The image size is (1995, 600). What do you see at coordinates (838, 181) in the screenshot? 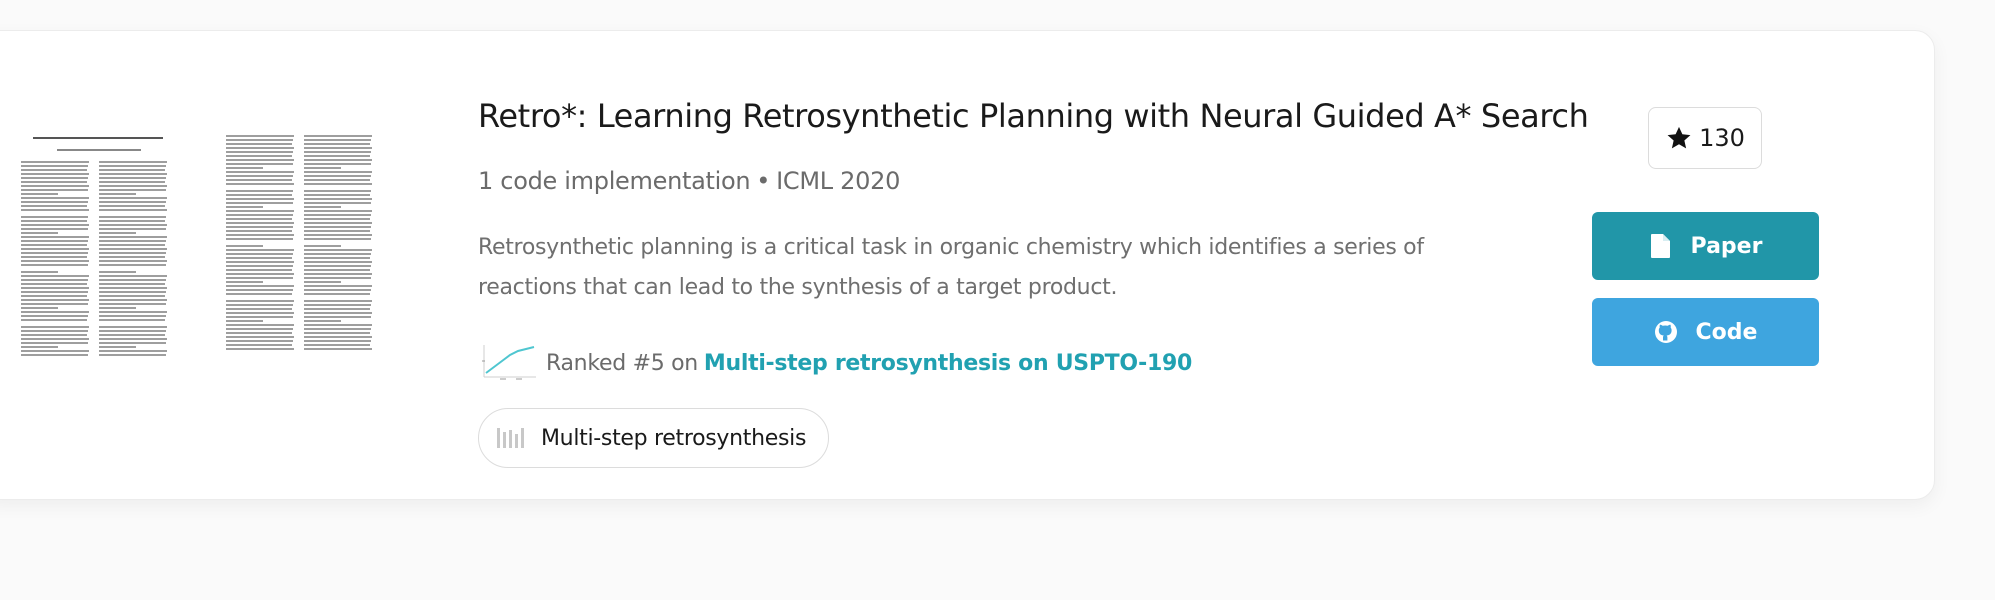
I see `venue: ICML 2020` at bounding box center [838, 181].